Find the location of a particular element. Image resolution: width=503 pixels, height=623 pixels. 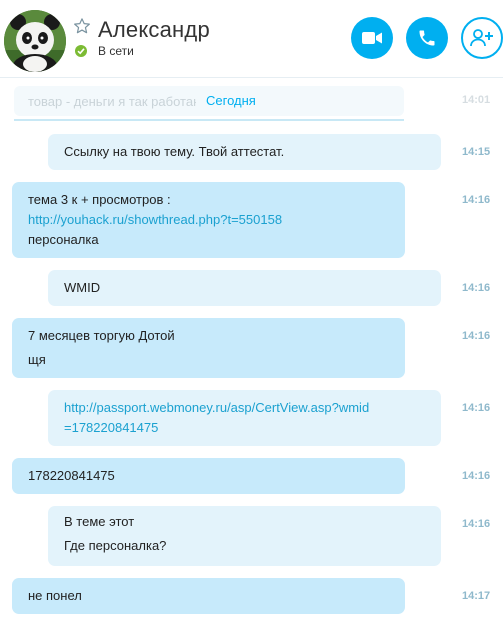

message-timestamp: 14:15 is located at coordinates (476, 152).